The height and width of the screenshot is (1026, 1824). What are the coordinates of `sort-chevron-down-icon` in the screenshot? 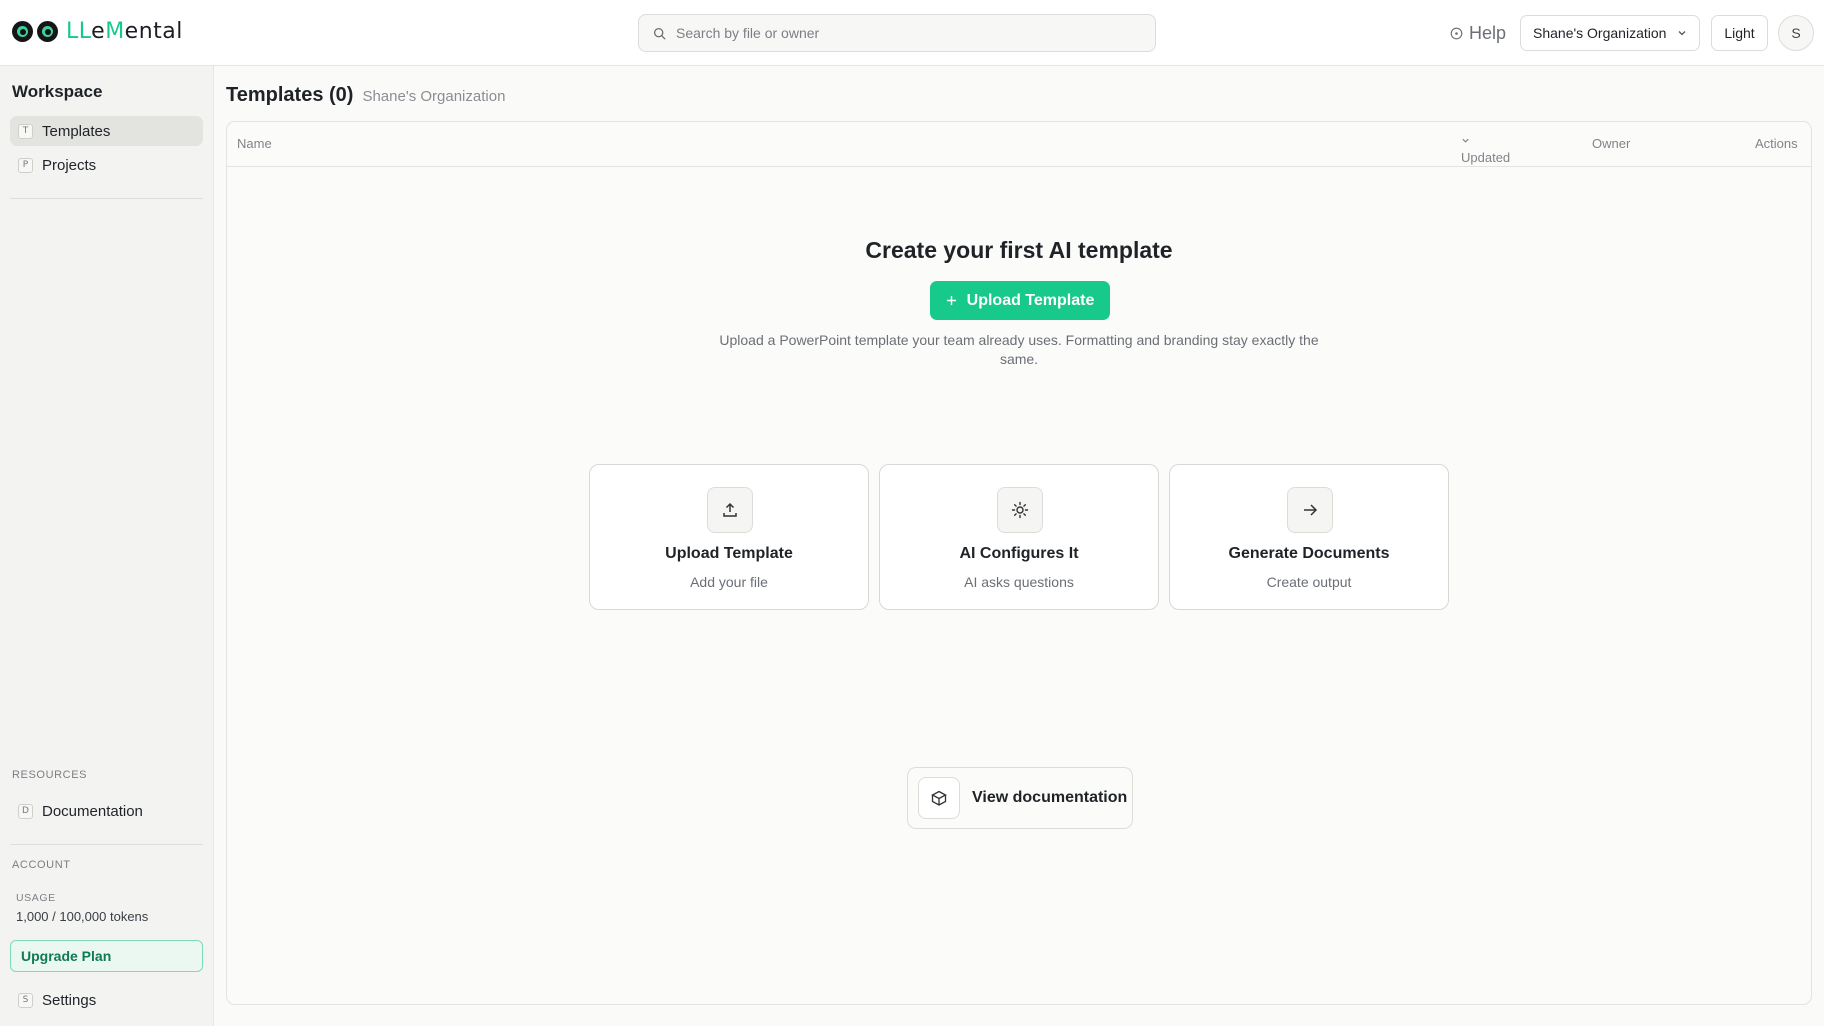 It's located at (1465, 140).